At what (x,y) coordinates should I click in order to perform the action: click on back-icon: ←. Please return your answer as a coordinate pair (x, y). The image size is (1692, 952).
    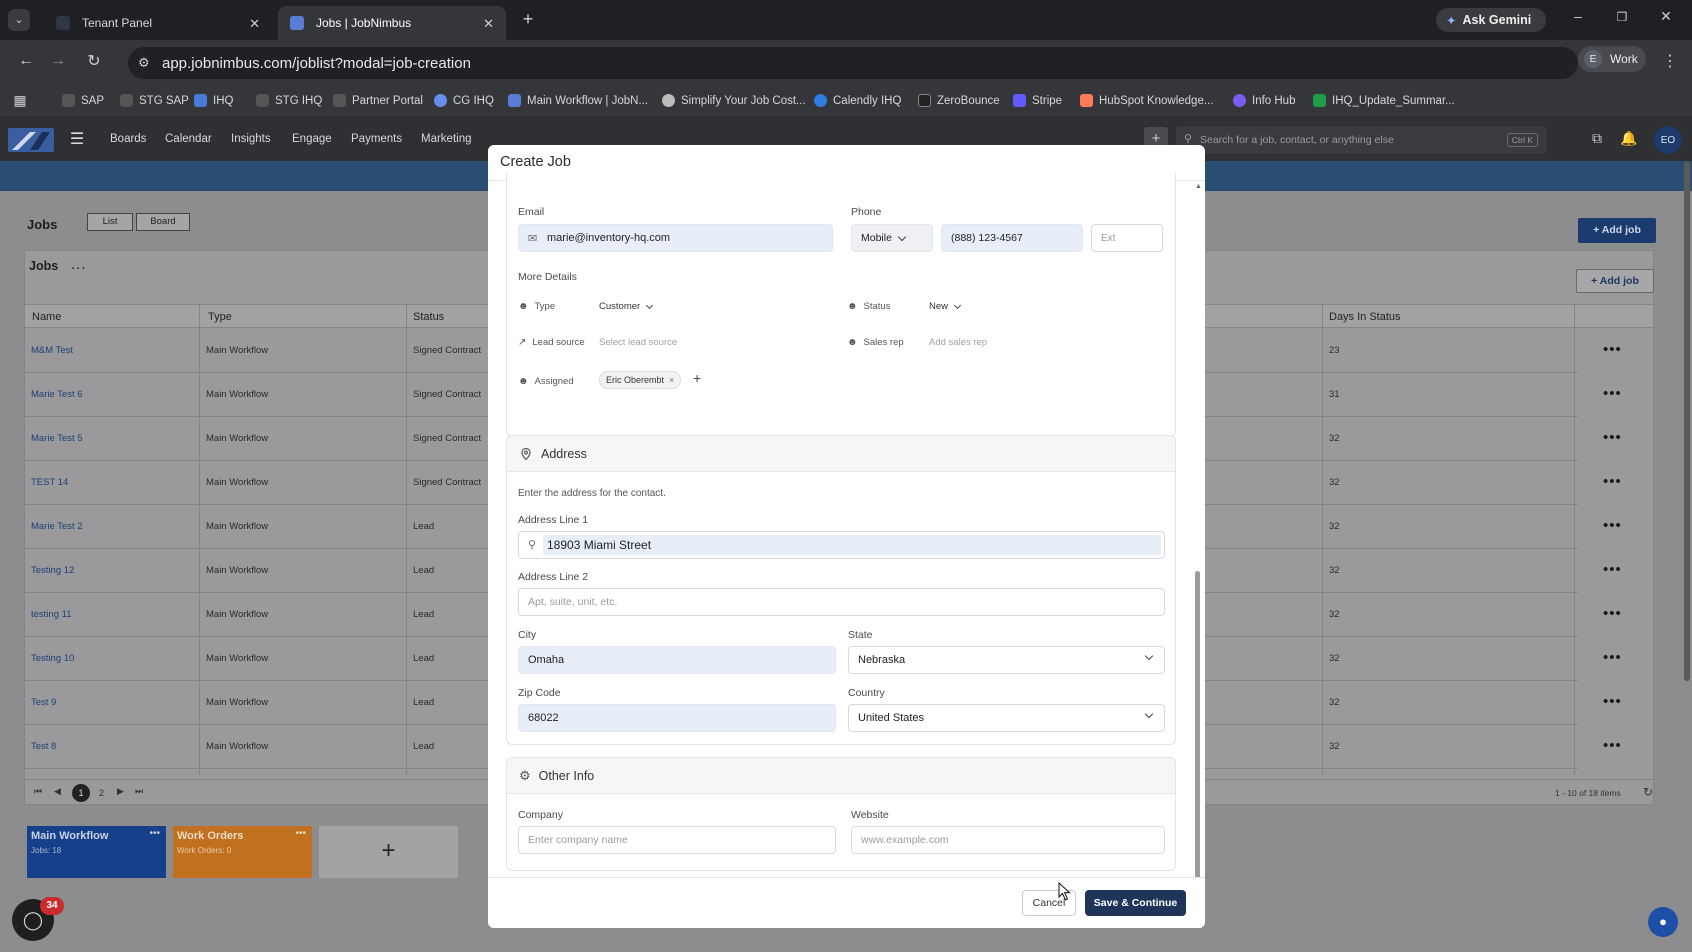
    Looking at the image, I should click on (26, 61).